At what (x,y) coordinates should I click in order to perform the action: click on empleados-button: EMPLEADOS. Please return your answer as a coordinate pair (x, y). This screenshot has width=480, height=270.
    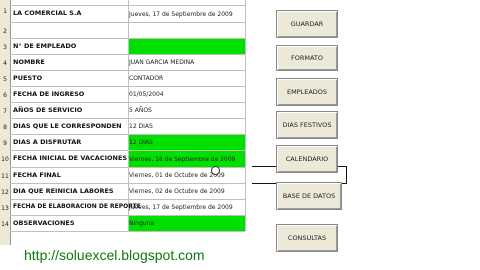
    Looking at the image, I should click on (307, 92).